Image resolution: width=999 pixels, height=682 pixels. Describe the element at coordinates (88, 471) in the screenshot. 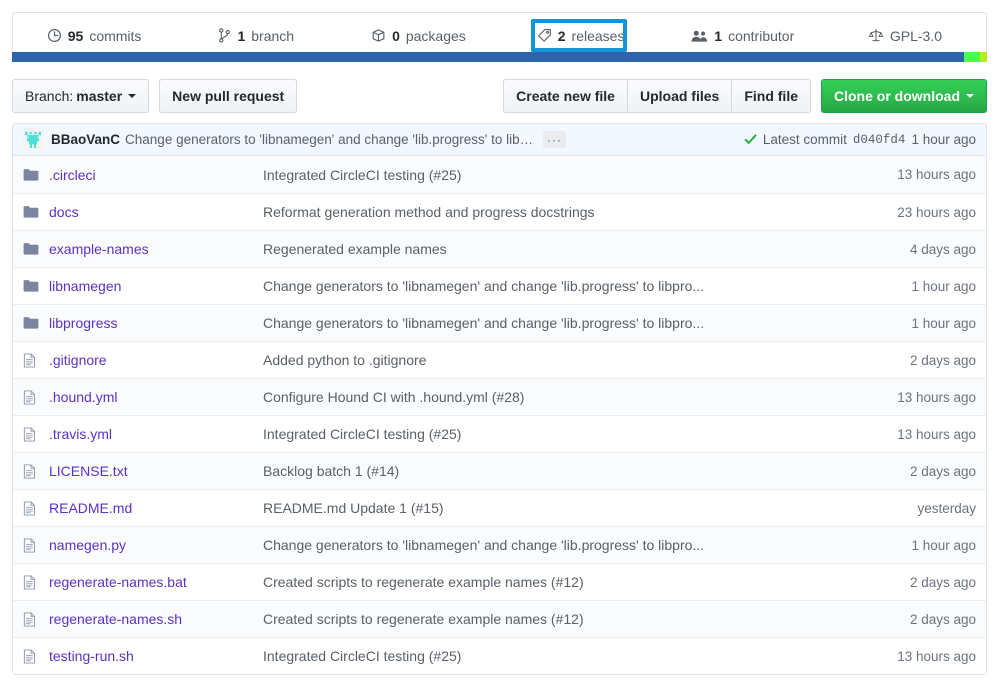

I see `file-name-link: LICENSE.txt` at that location.